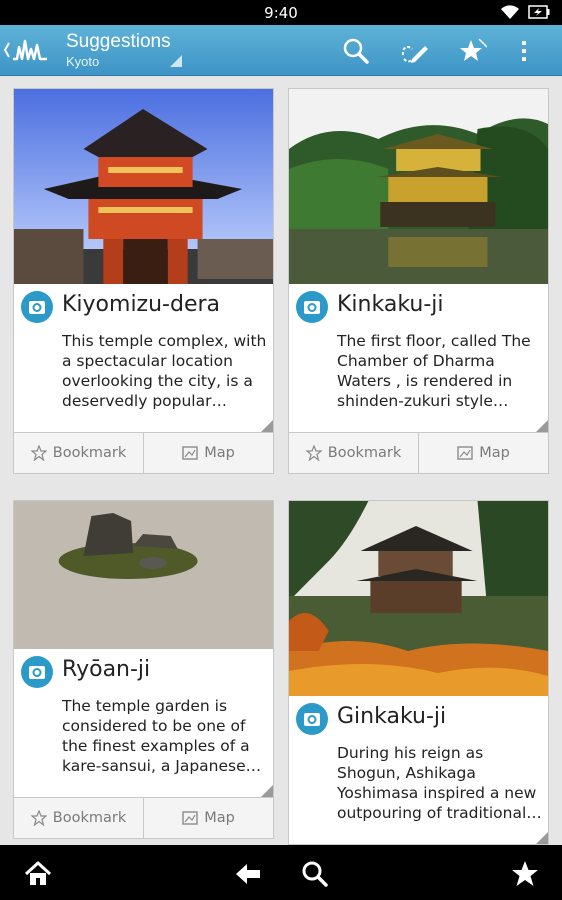  Describe the element at coordinates (391, 716) in the screenshot. I see `place-title: Ginkaku-ji` at that location.